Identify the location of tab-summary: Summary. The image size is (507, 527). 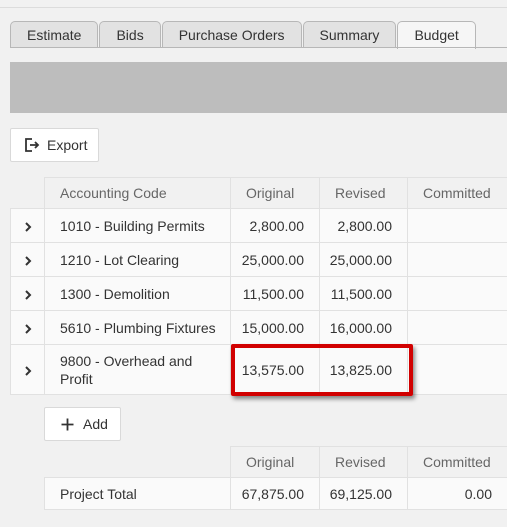
(349, 34).